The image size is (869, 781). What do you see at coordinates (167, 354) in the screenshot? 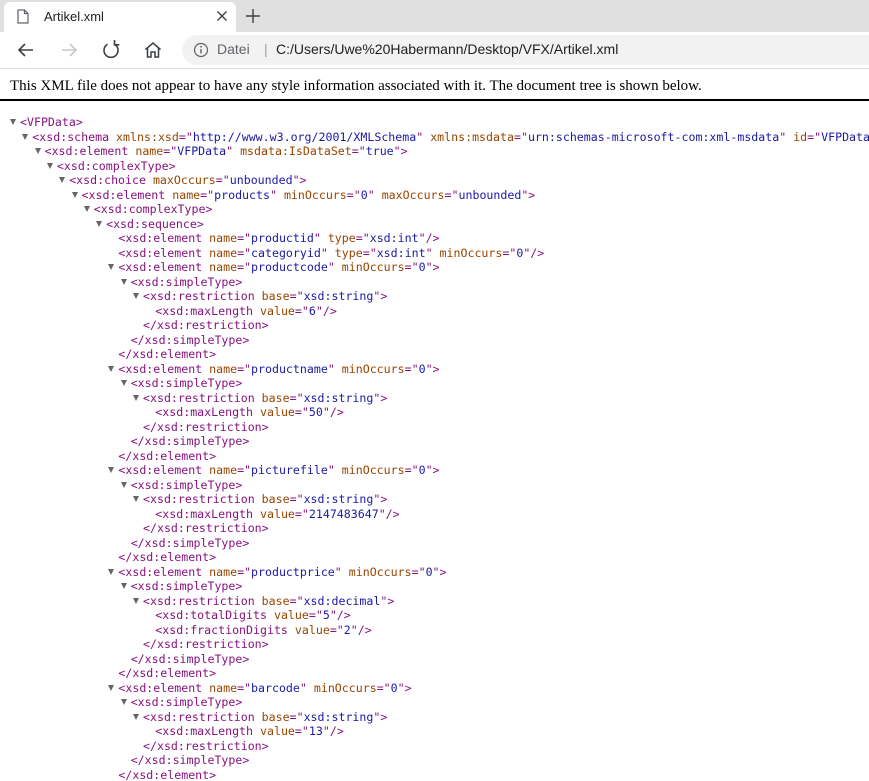
I see `xml-tag-text: </xsd:element>` at bounding box center [167, 354].